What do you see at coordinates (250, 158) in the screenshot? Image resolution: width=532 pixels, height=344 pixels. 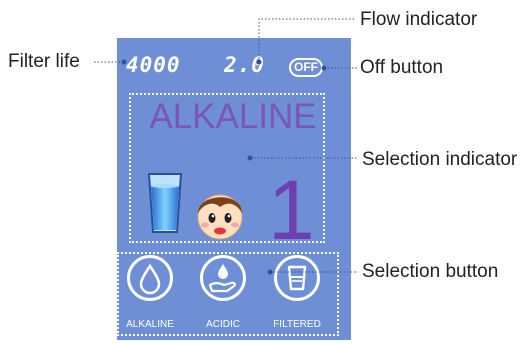 I see `selection-indicator-dot` at bounding box center [250, 158].